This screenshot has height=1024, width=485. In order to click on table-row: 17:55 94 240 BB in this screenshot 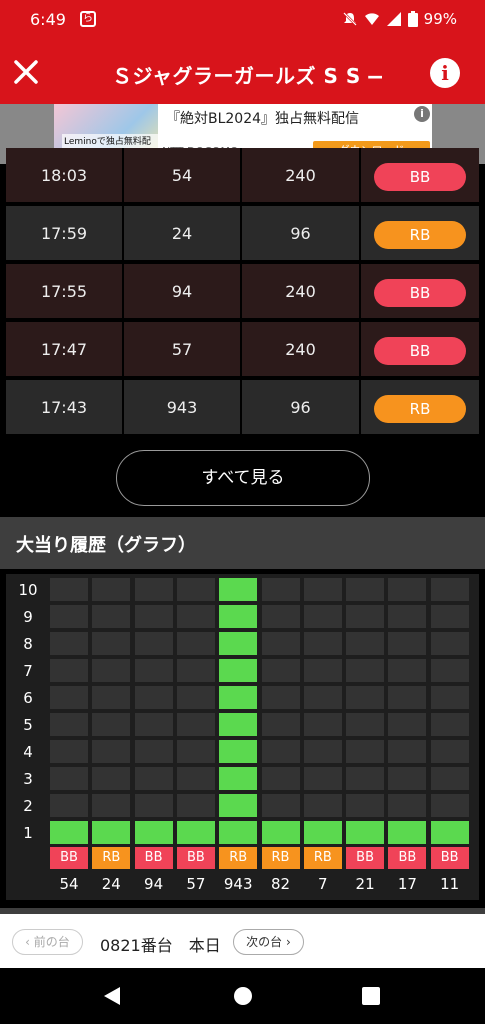, I will do `click(242, 292)`.